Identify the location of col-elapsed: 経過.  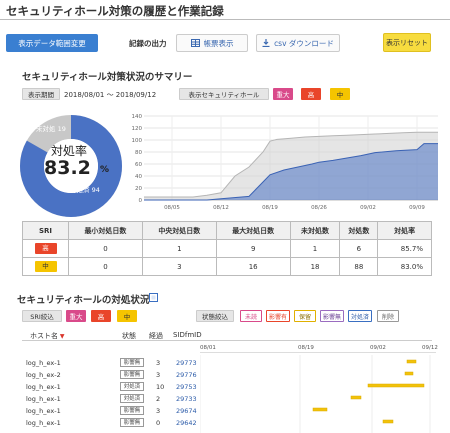
(156, 336).